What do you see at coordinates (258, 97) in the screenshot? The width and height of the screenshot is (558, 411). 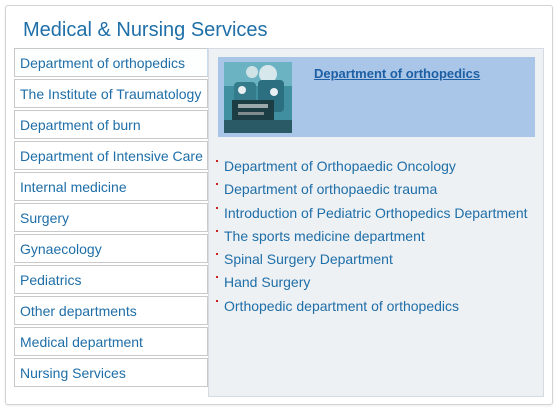 I see `surgery-photo` at bounding box center [258, 97].